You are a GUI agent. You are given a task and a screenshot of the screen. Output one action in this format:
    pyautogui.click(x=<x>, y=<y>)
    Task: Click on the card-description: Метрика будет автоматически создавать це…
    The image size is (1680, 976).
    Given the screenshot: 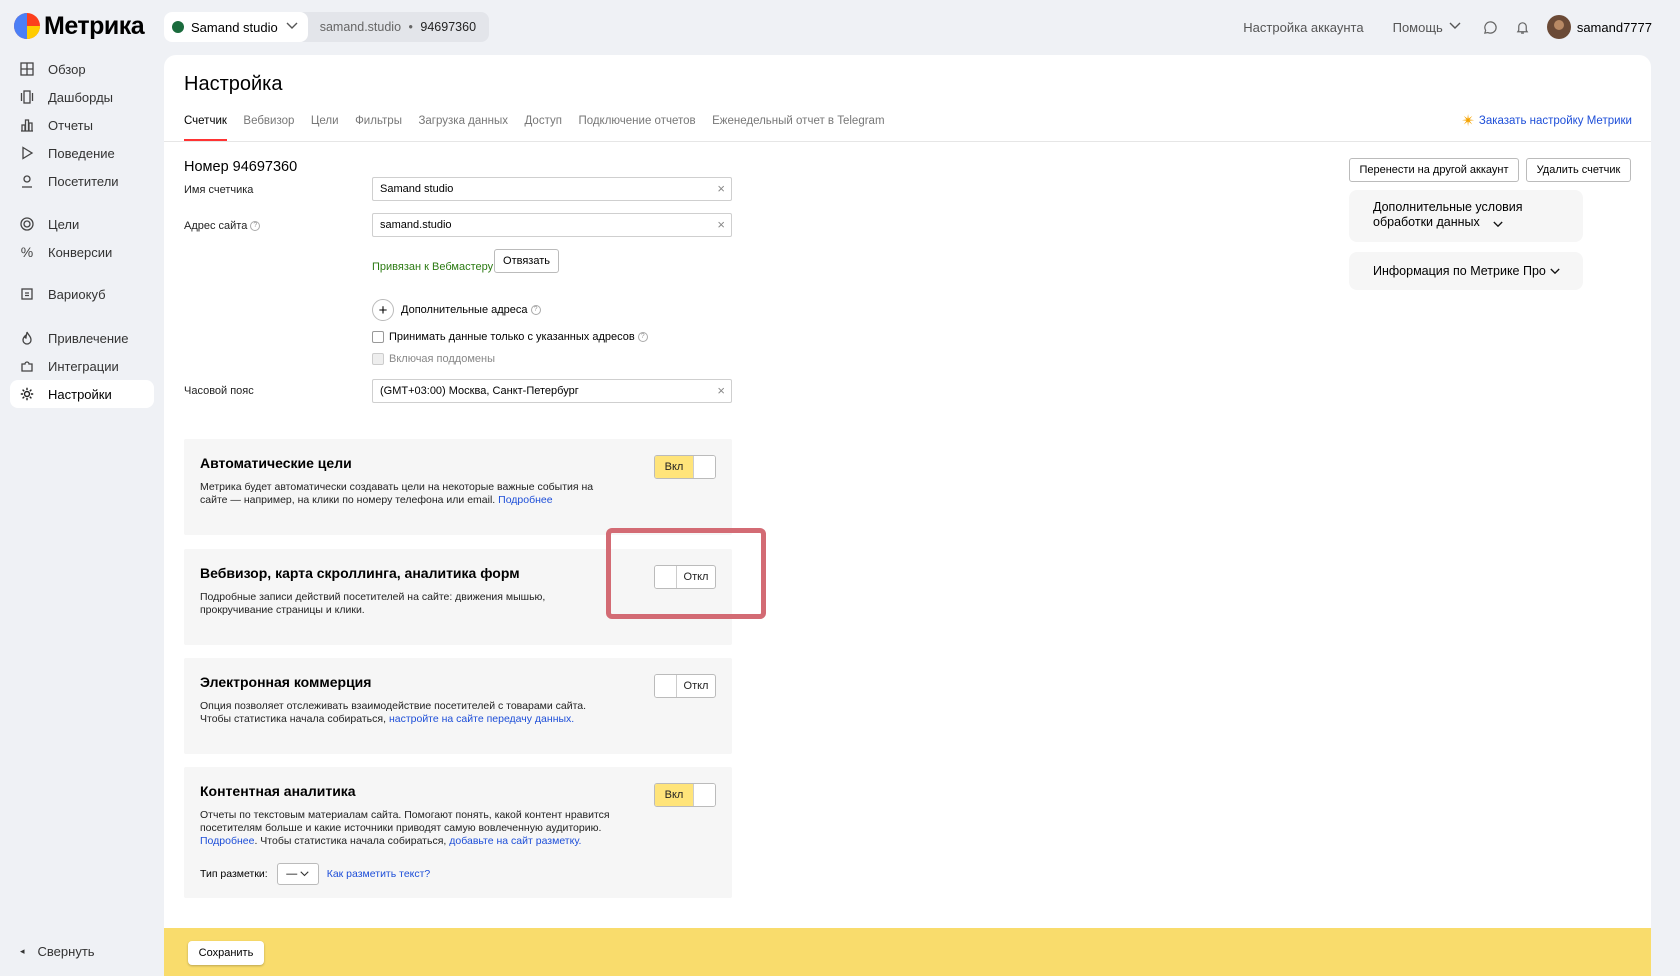 What is the action you would take?
    pyautogui.click(x=407, y=494)
    